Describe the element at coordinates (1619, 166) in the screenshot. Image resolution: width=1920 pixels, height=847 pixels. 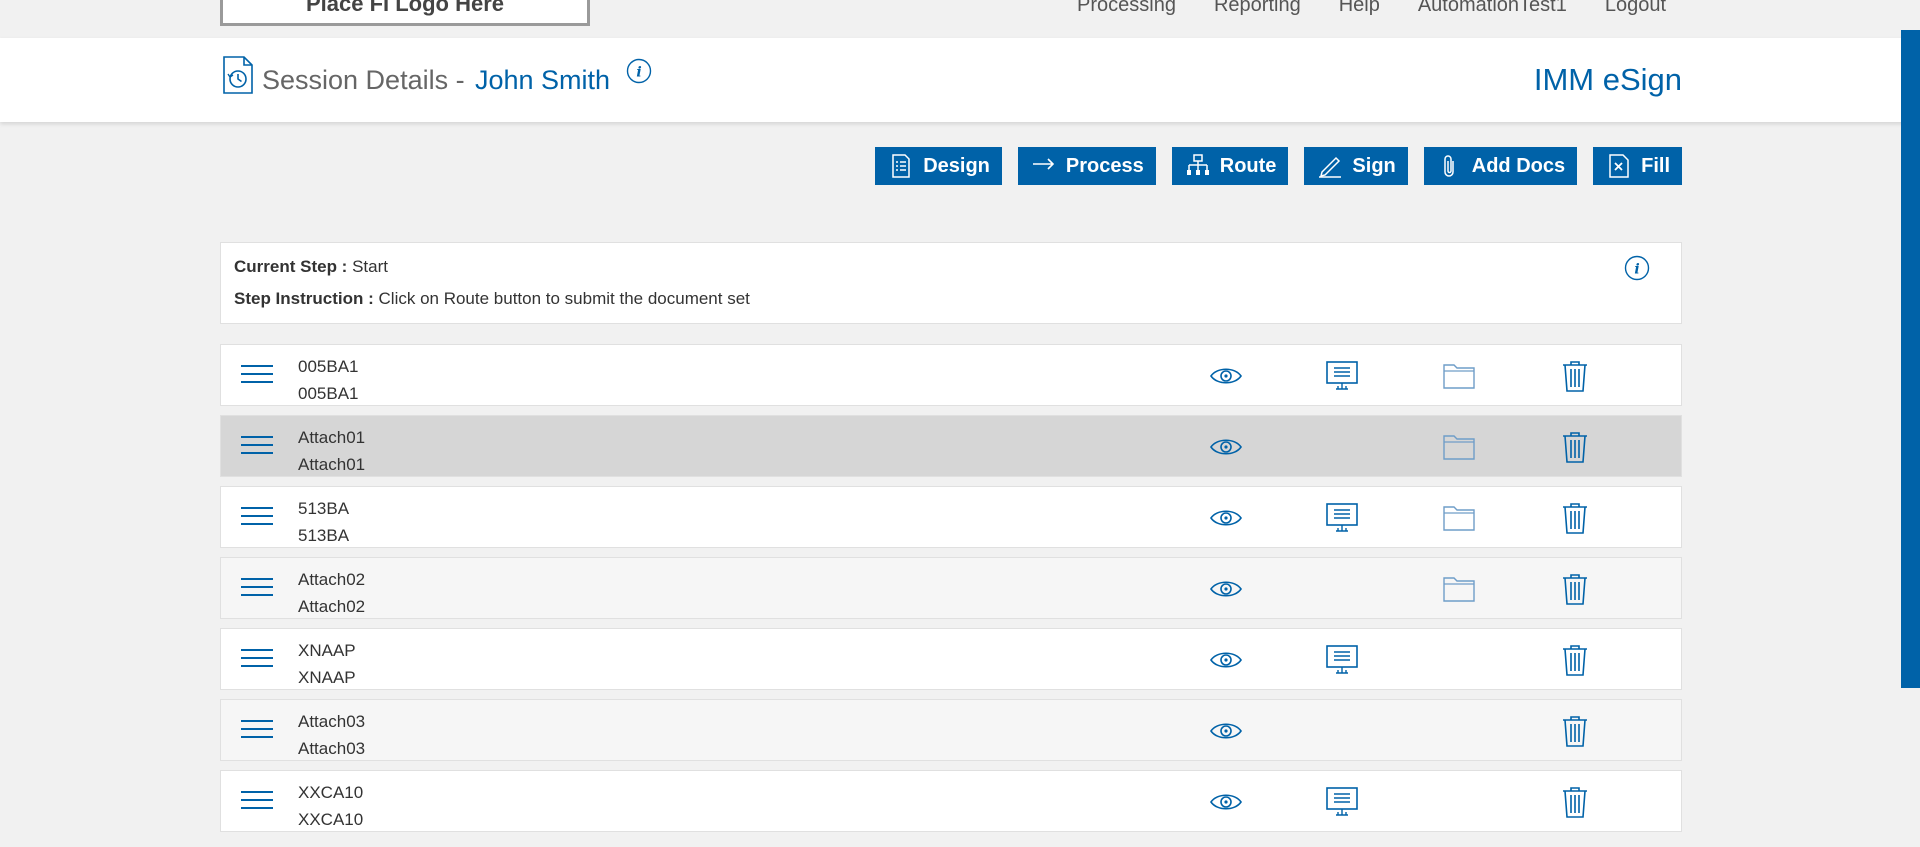
I see `form-icon` at that location.